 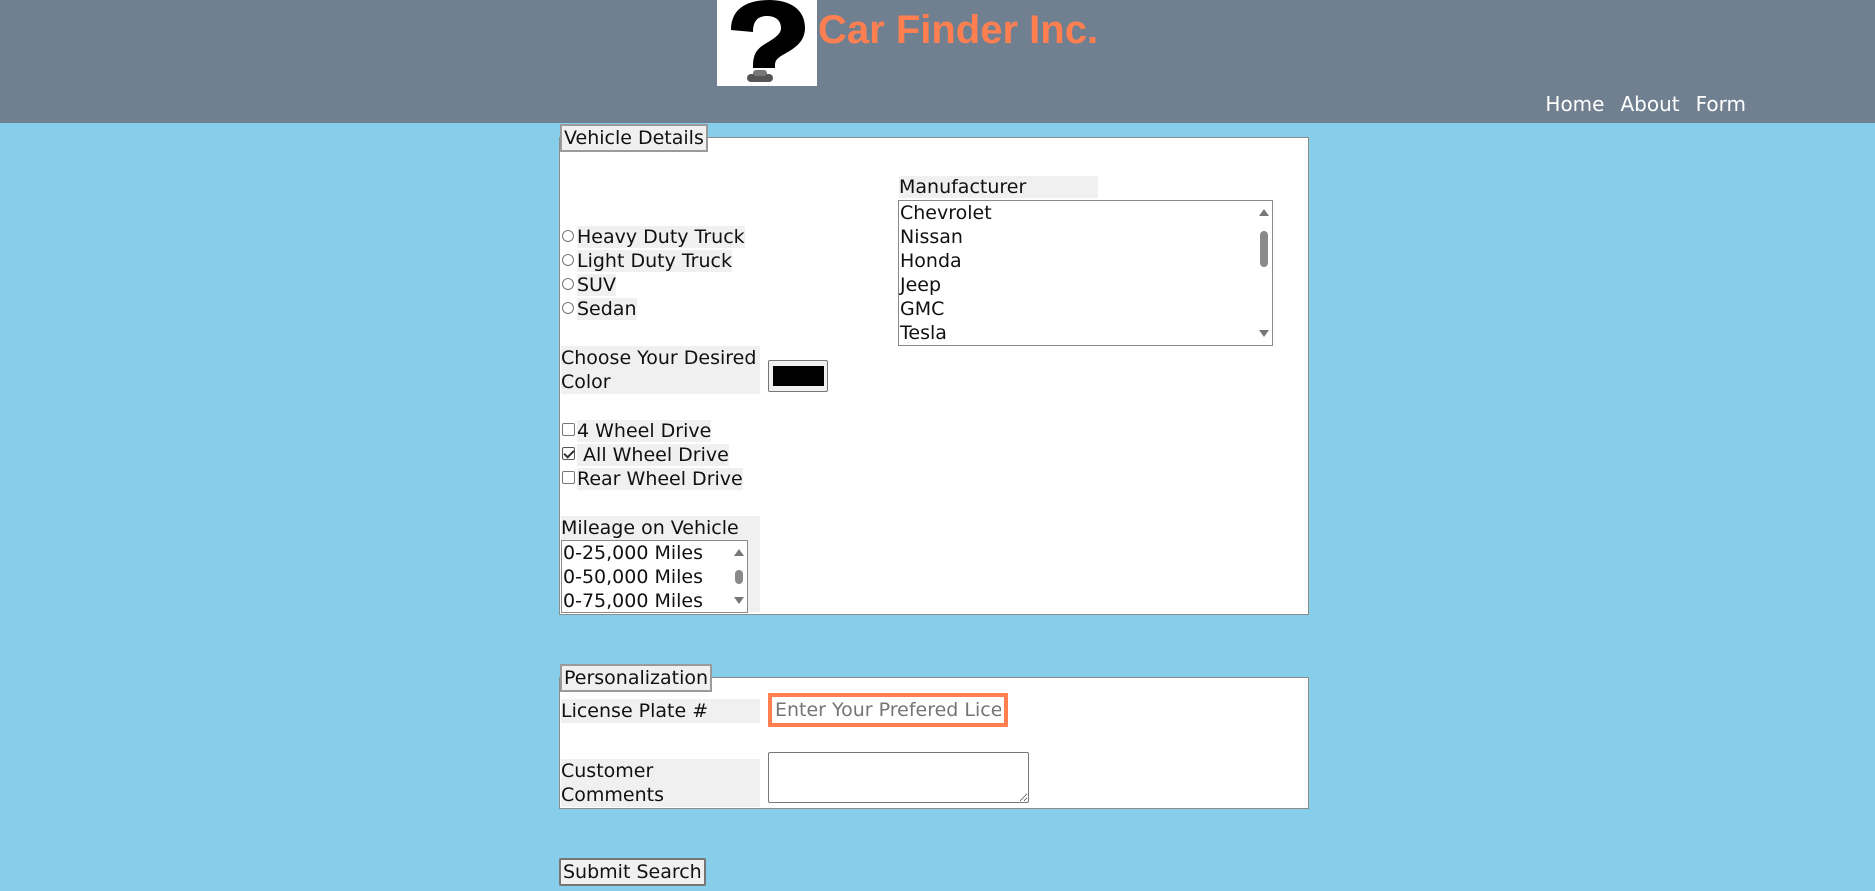 I want to click on manufacturer-scrollbar, so click(x=1264, y=273).